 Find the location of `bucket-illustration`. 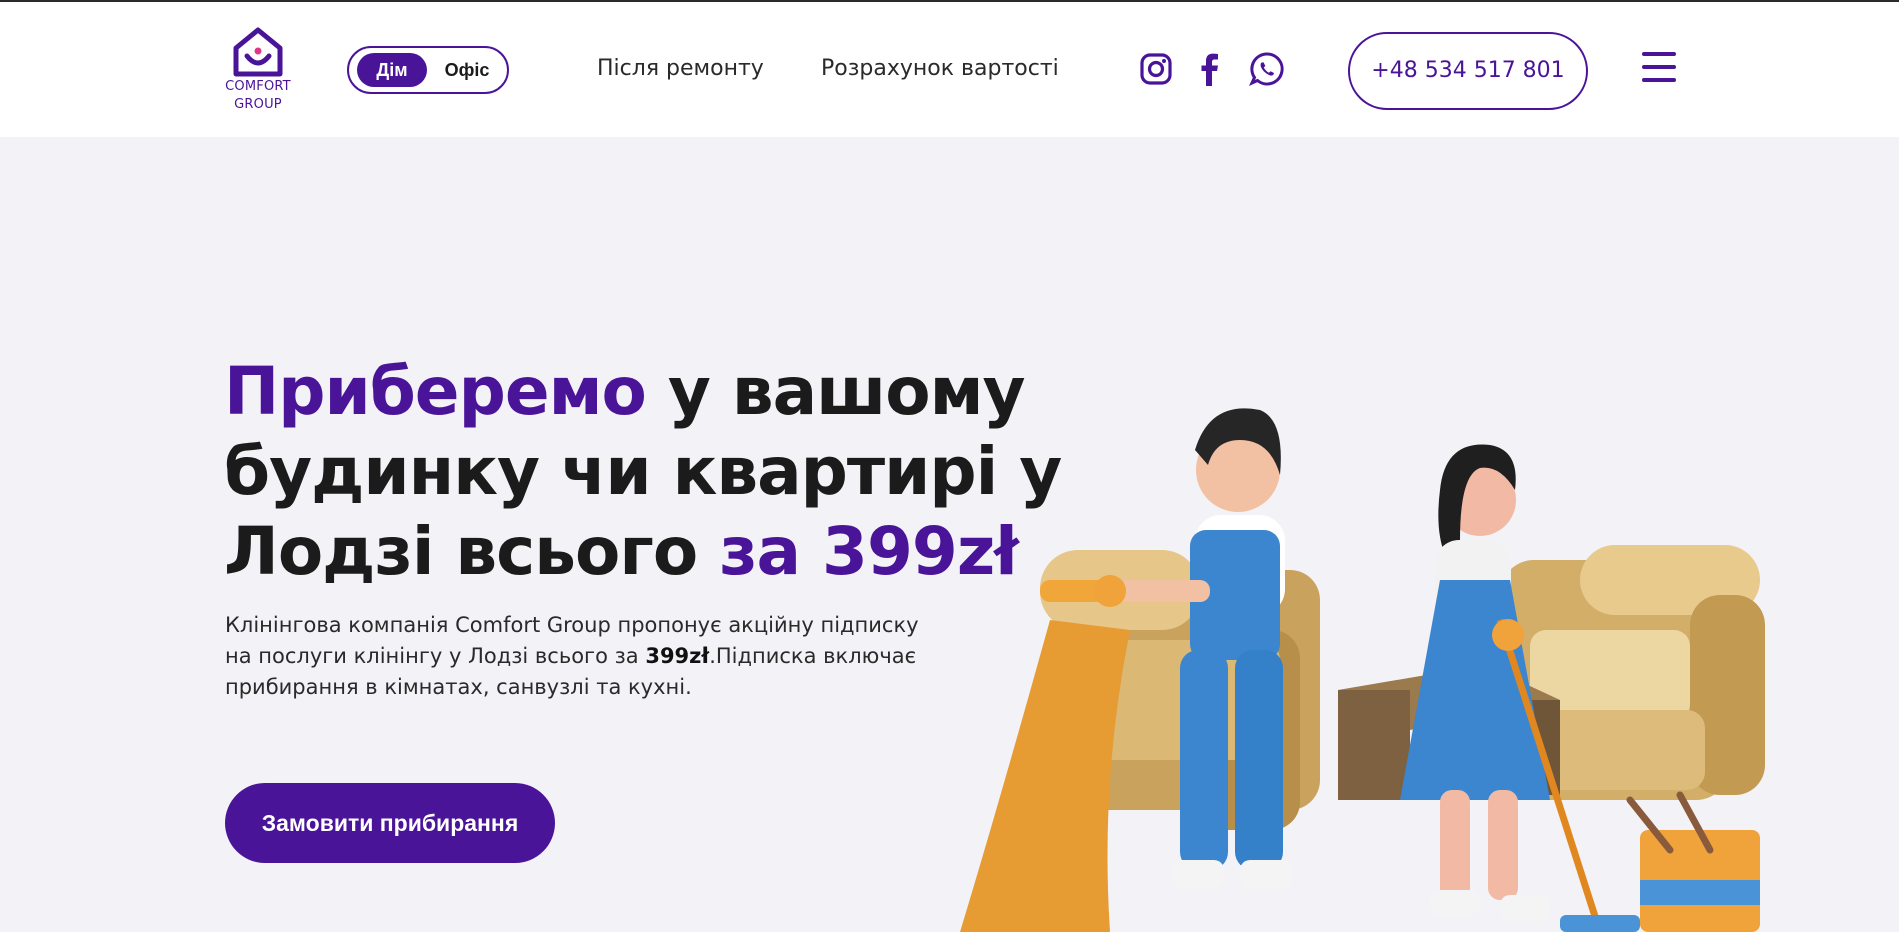

bucket-illustration is located at coordinates (1693, 861).